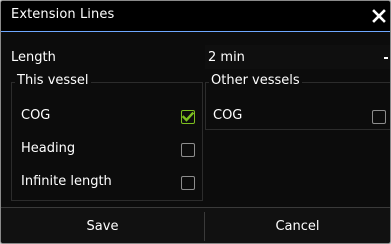 Image resolution: width=391 pixels, height=244 pixels. Describe the element at coordinates (297, 57) in the screenshot. I see `length-select: 2 min` at that location.